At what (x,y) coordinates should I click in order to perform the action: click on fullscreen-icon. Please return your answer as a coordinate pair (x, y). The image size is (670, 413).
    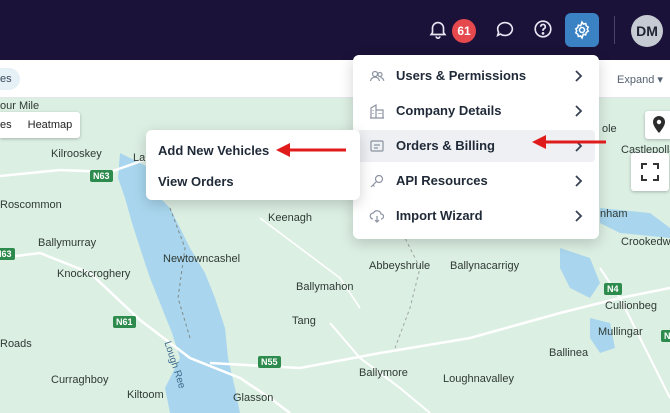
    Looking at the image, I should click on (650, 172).